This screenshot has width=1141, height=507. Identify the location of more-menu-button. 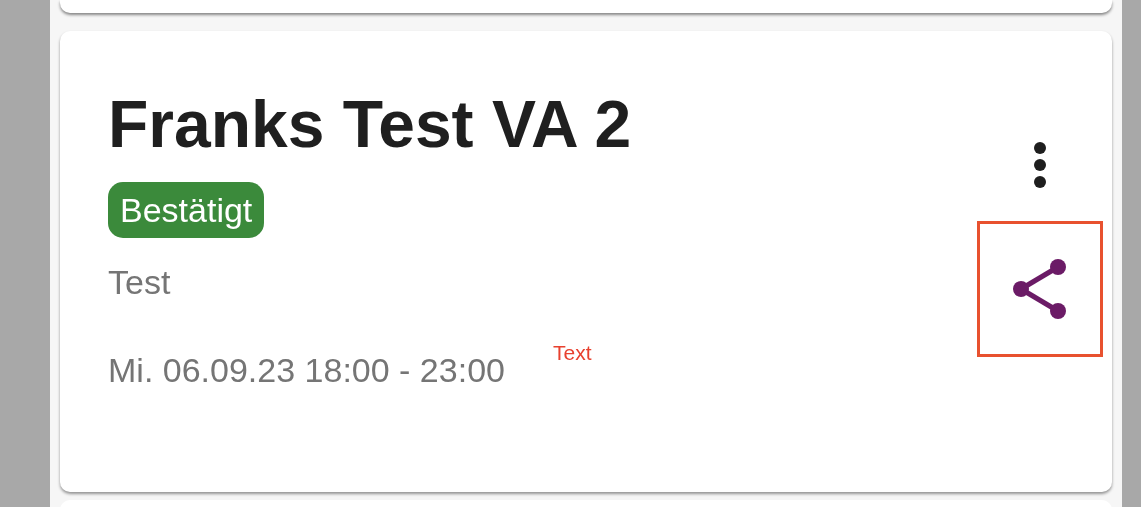
(1040, 165).